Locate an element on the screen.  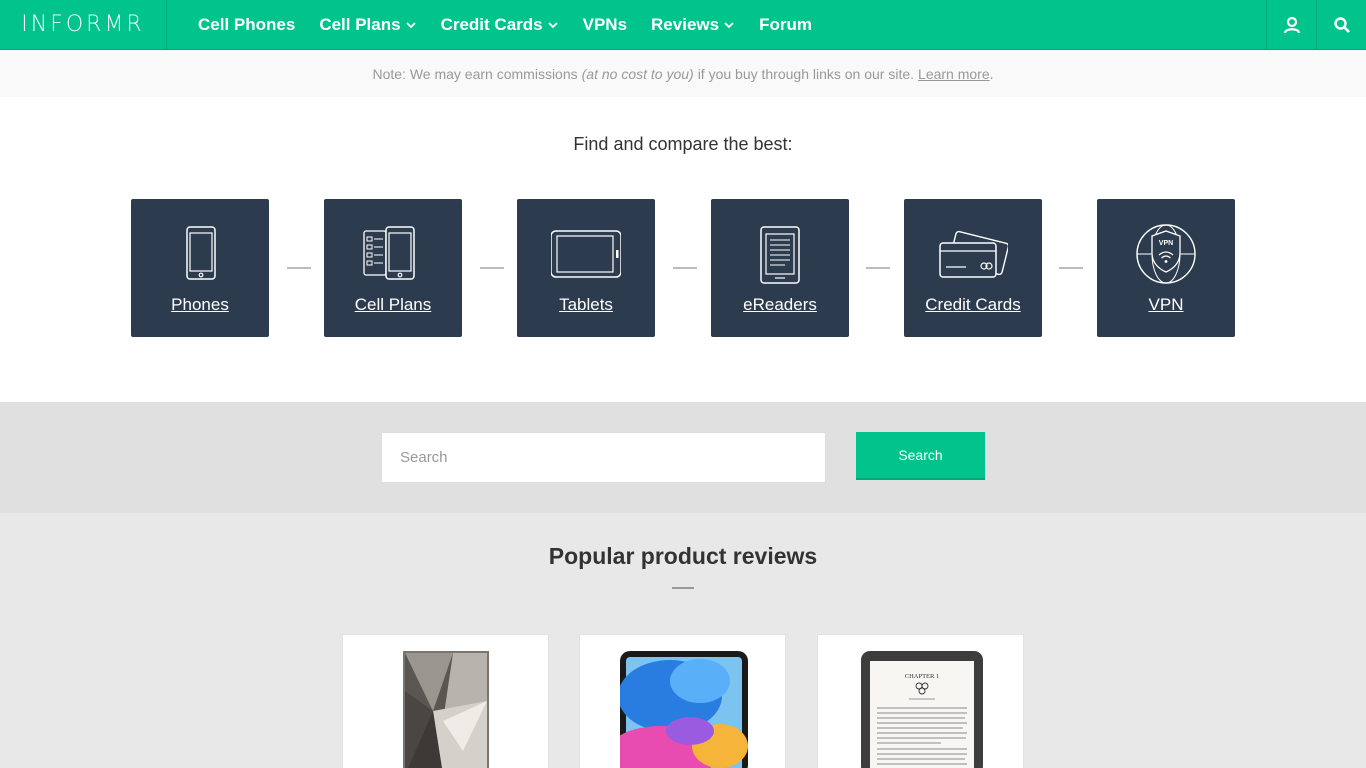
tile-label: VPN is located at coordinates (1166, 304).